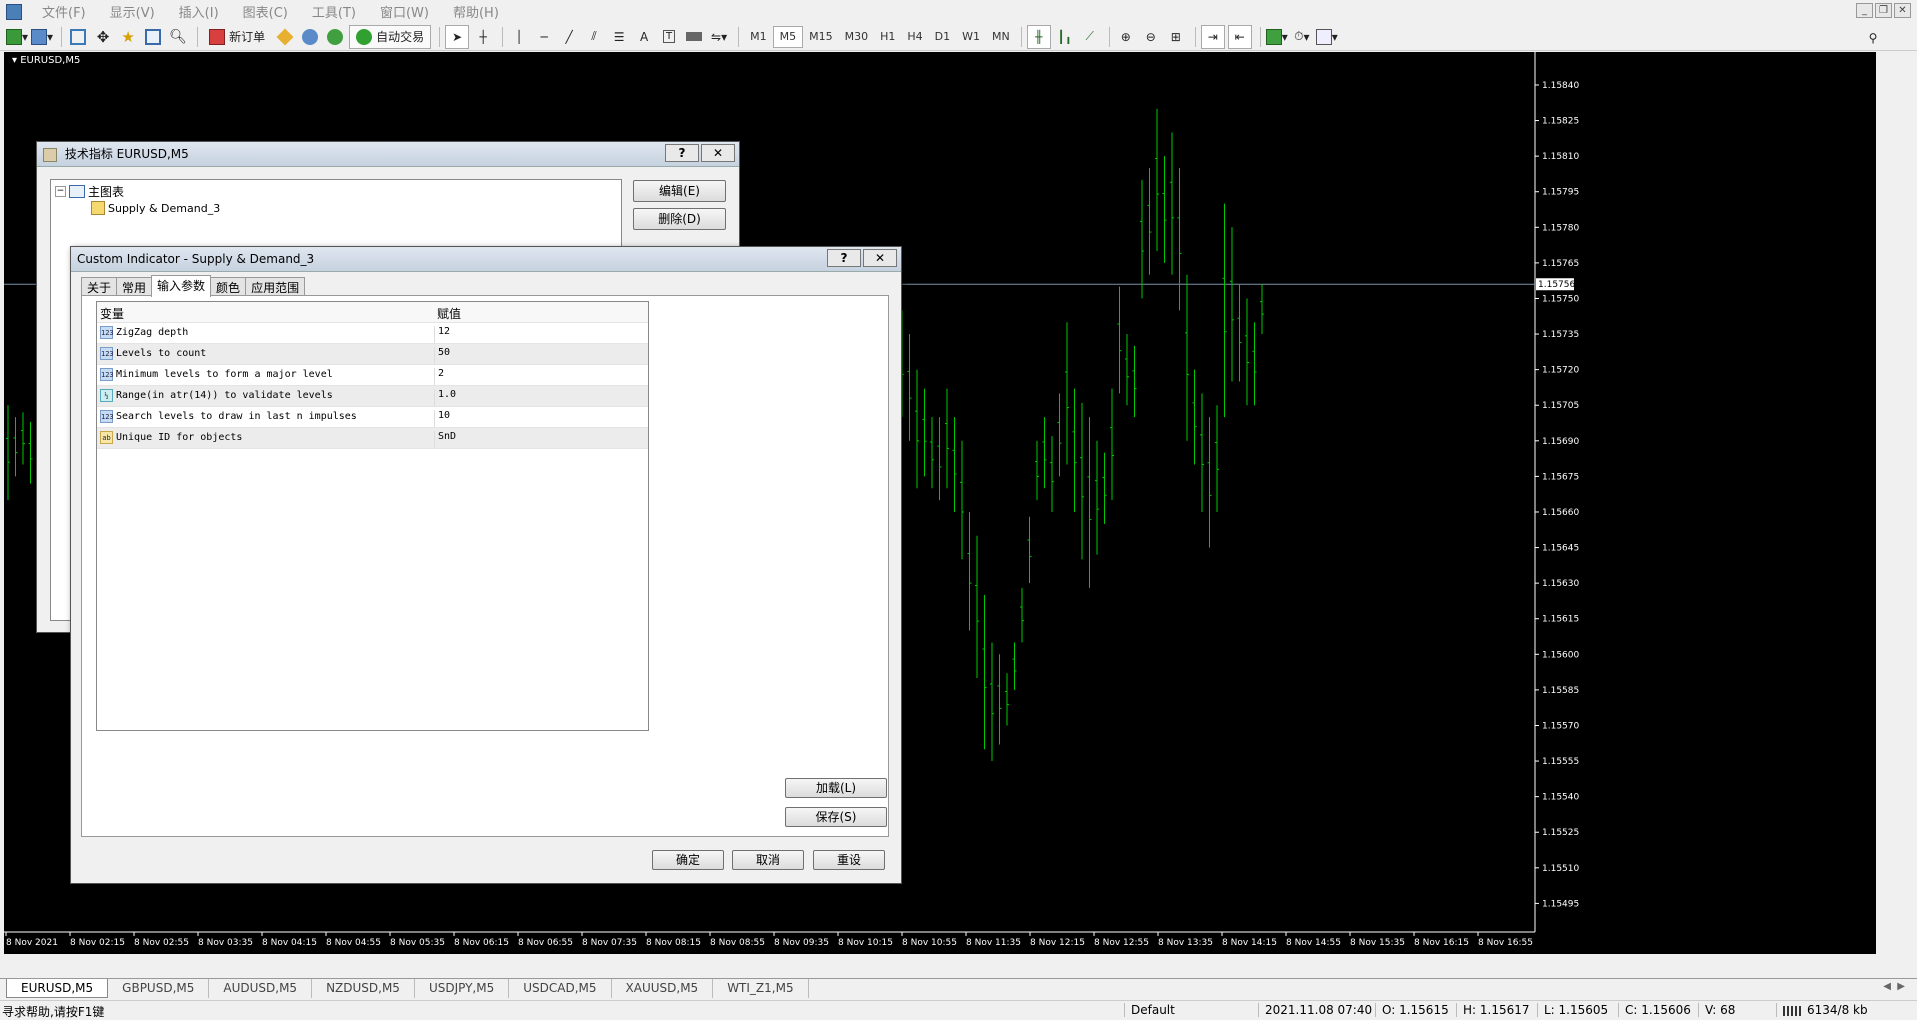 The image size is (1917, 1020). I want to click on cursor-button: ➤, so click(457, 36).